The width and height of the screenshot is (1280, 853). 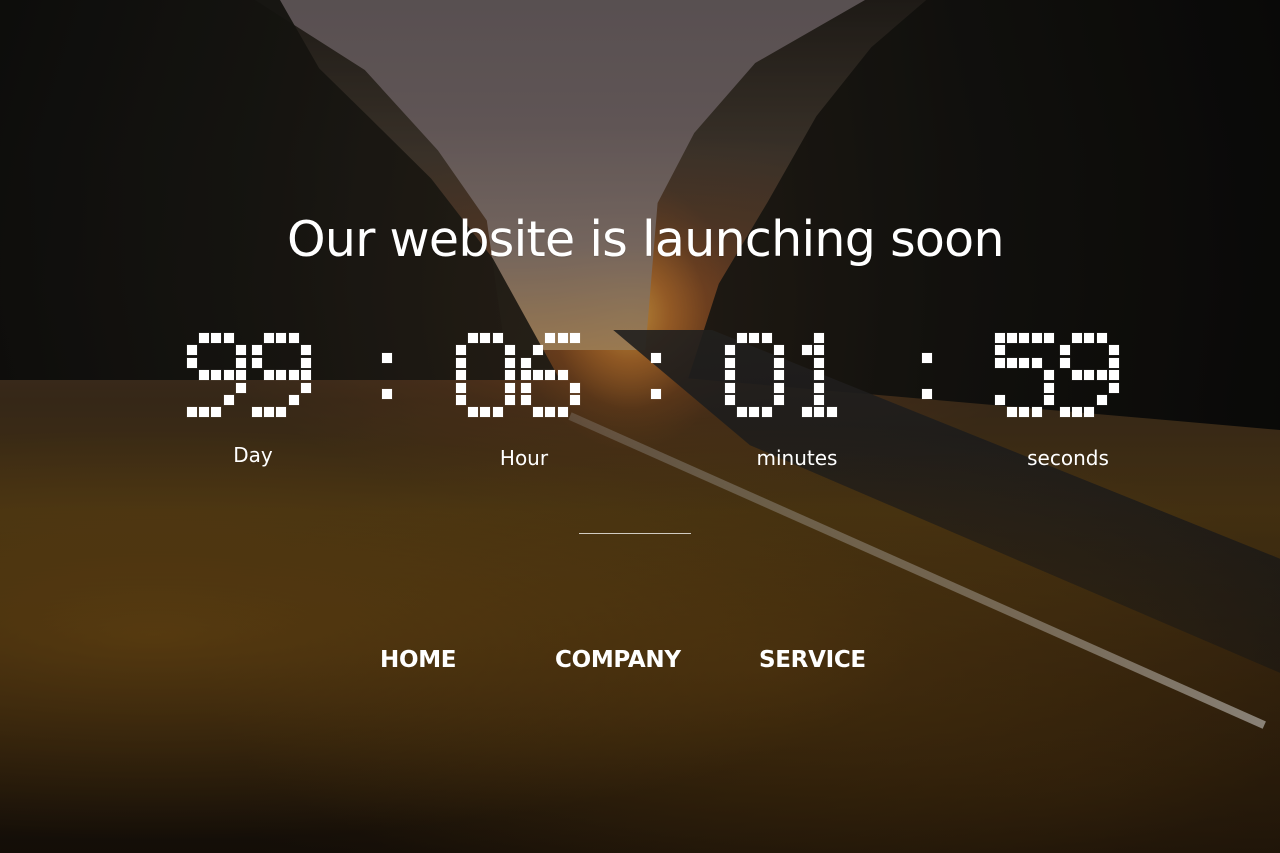 What do you see at coordinates (928, 377) in the screenshot?
I see `minutes-seconds-separator` at bounding box center [928, 377].